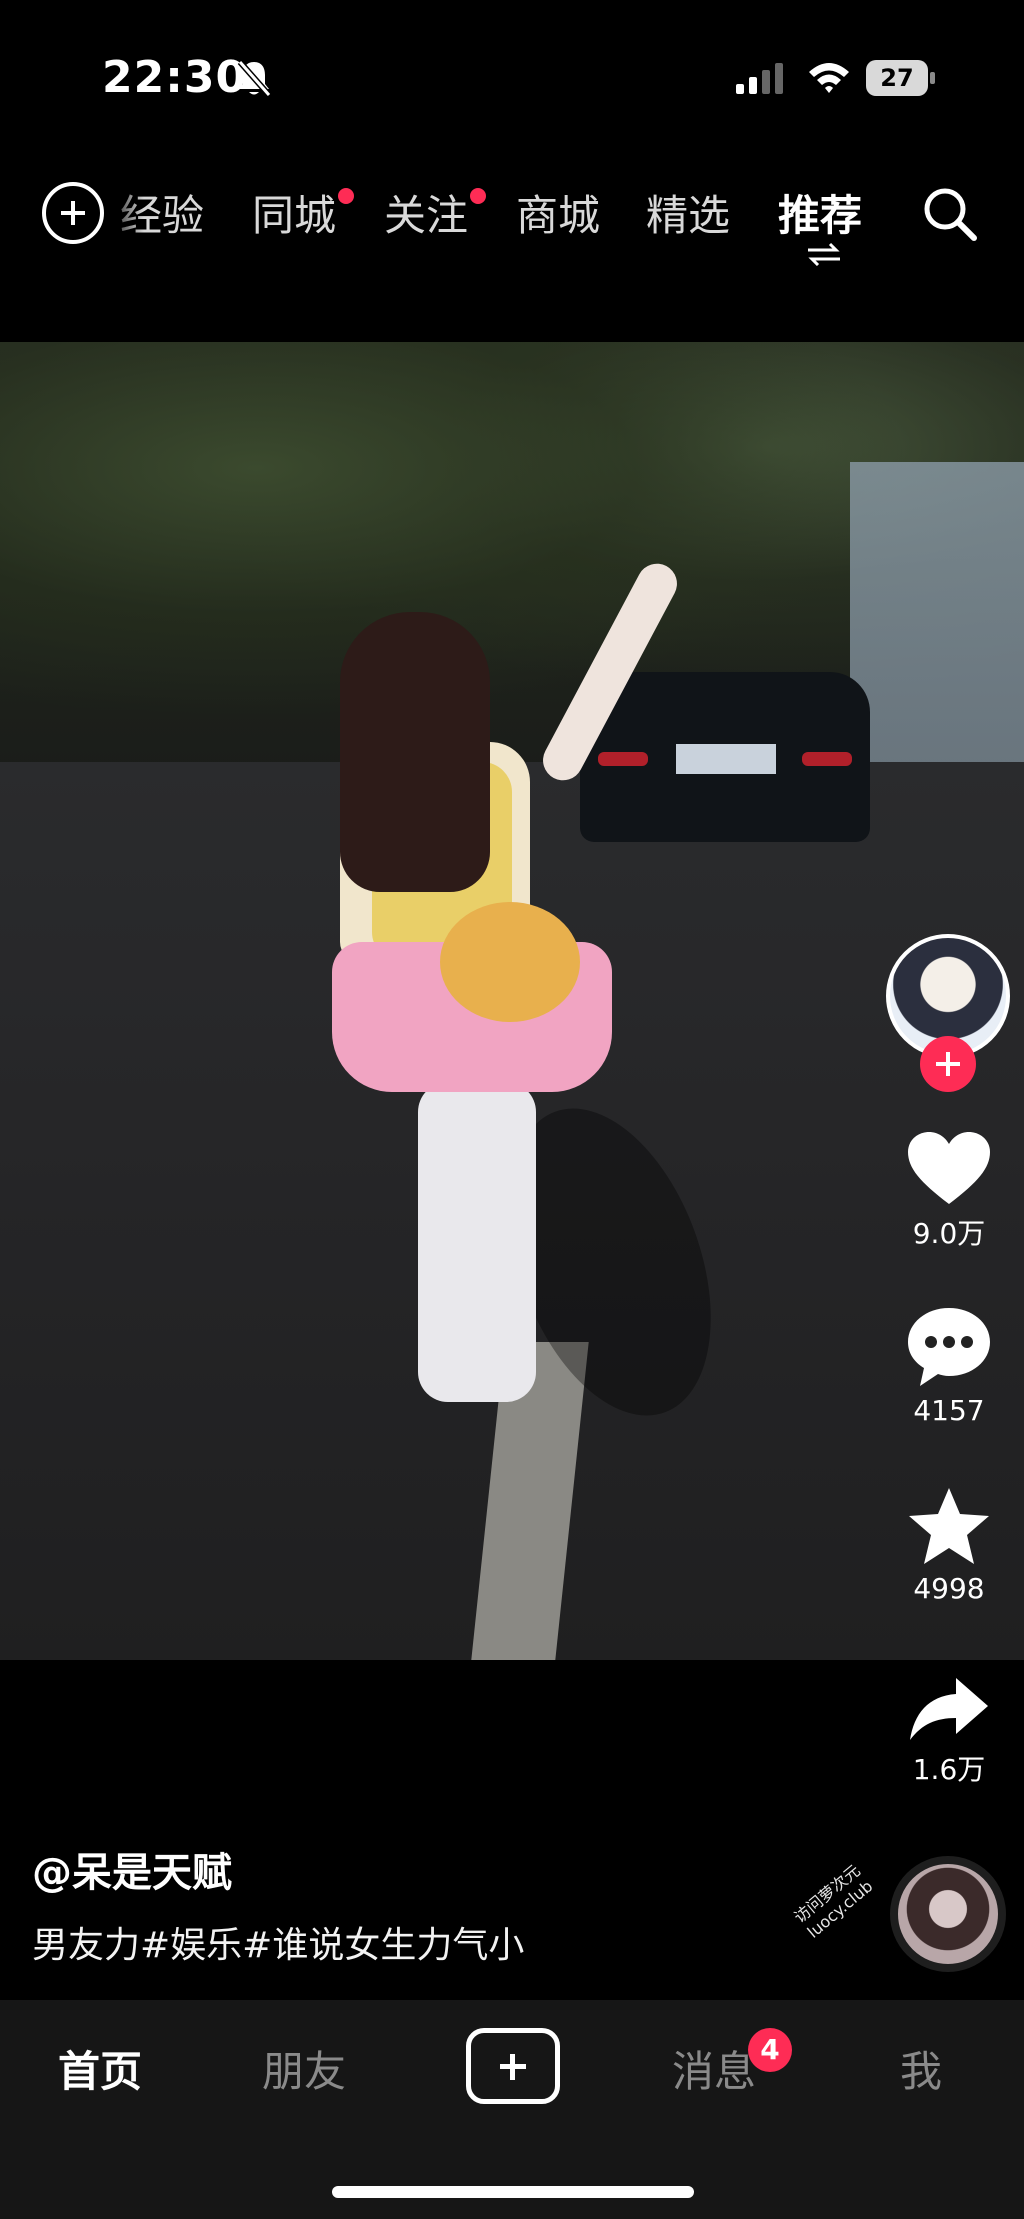  I want to click on favorite-button: 4998, so click(949, 1545).